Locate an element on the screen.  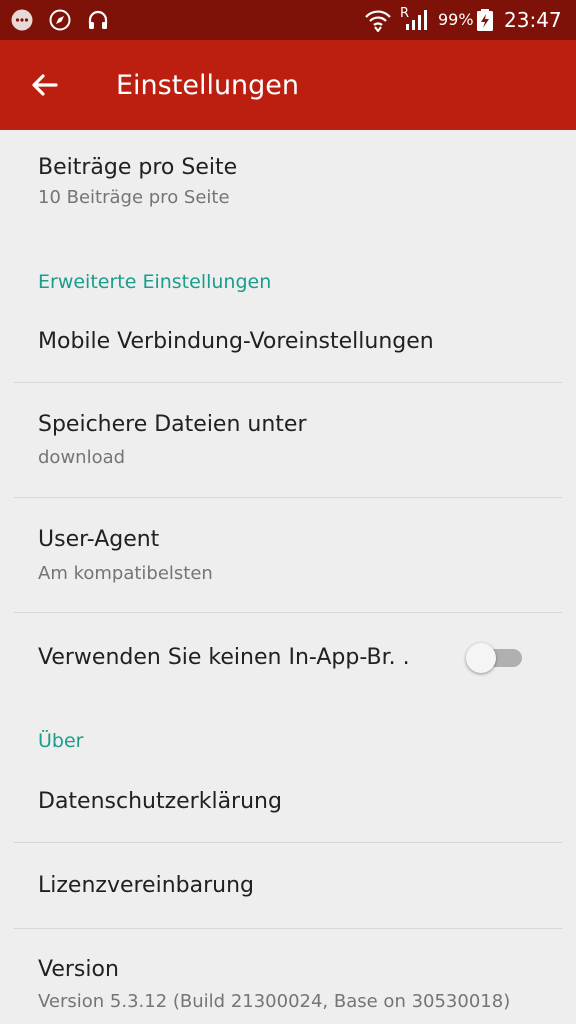
privacy-policy-item: Datenschutzerklärung is located at coordinates (288, 805).